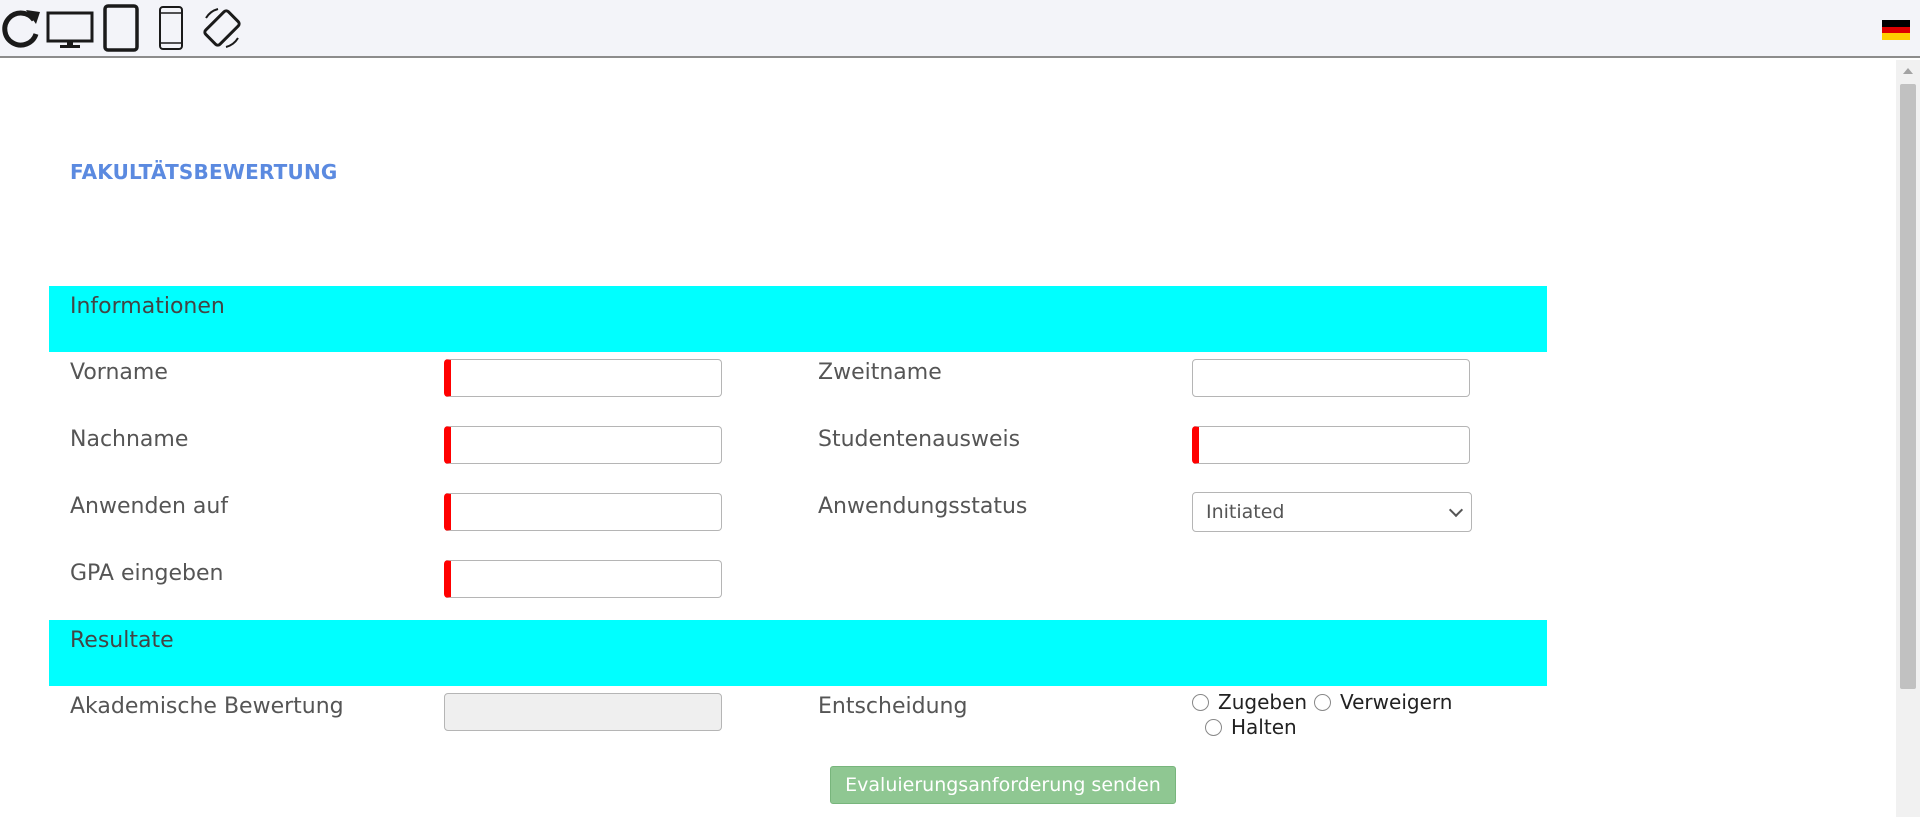 This screenshot has height=817, width=1920. What do you see at coordinates (583, 378) in the screenshot?
I see `first-name-input` at bounding box center [583, 378].